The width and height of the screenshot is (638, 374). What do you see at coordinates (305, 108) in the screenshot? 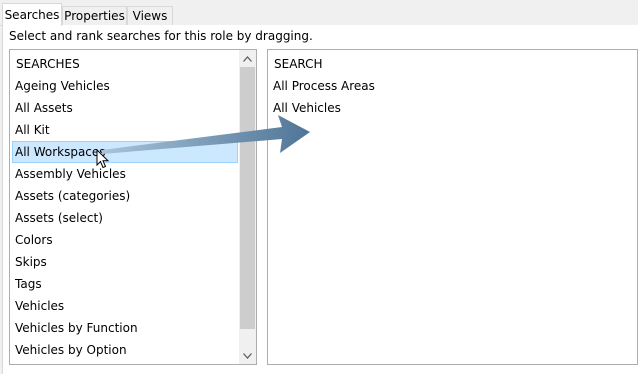
I see `list-item: All Vehicles` at bounding box center [305, 108].